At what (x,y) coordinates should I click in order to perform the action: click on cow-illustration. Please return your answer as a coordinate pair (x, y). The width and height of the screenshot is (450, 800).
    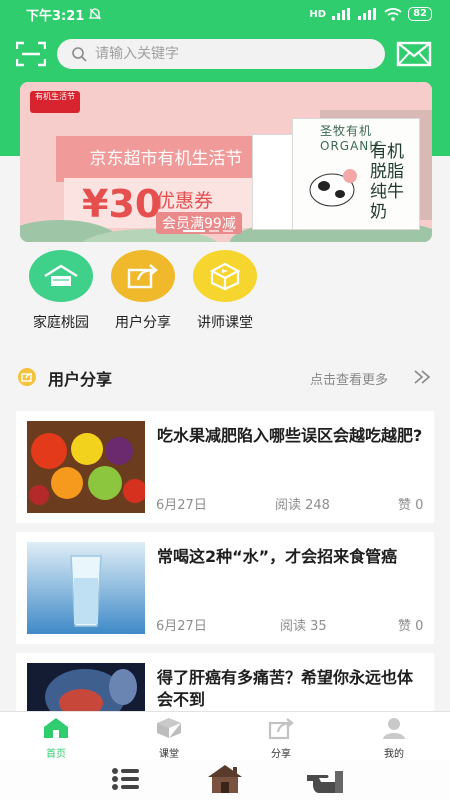
    Looking at the image, I should click on (333, 188).